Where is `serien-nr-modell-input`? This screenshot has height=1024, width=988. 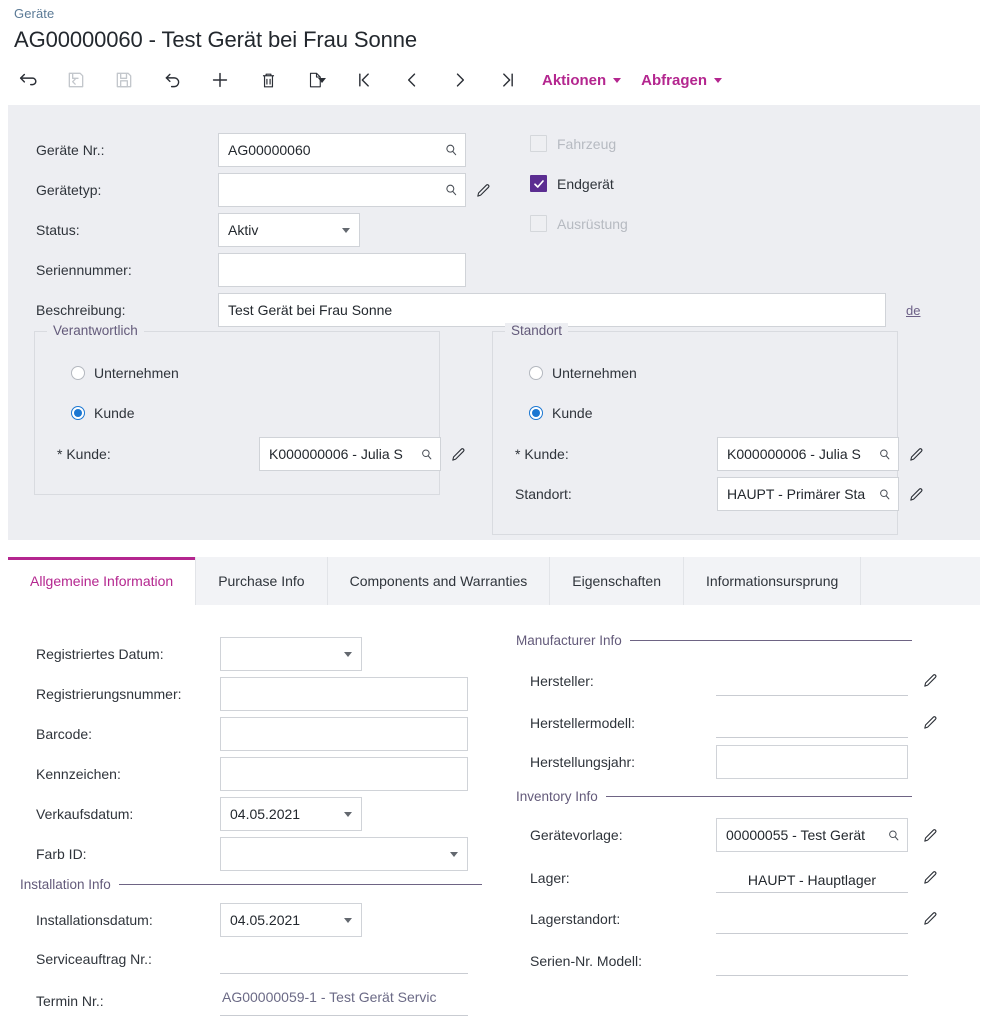 serien-nr-modell-input is located at coordinates (812, 960).